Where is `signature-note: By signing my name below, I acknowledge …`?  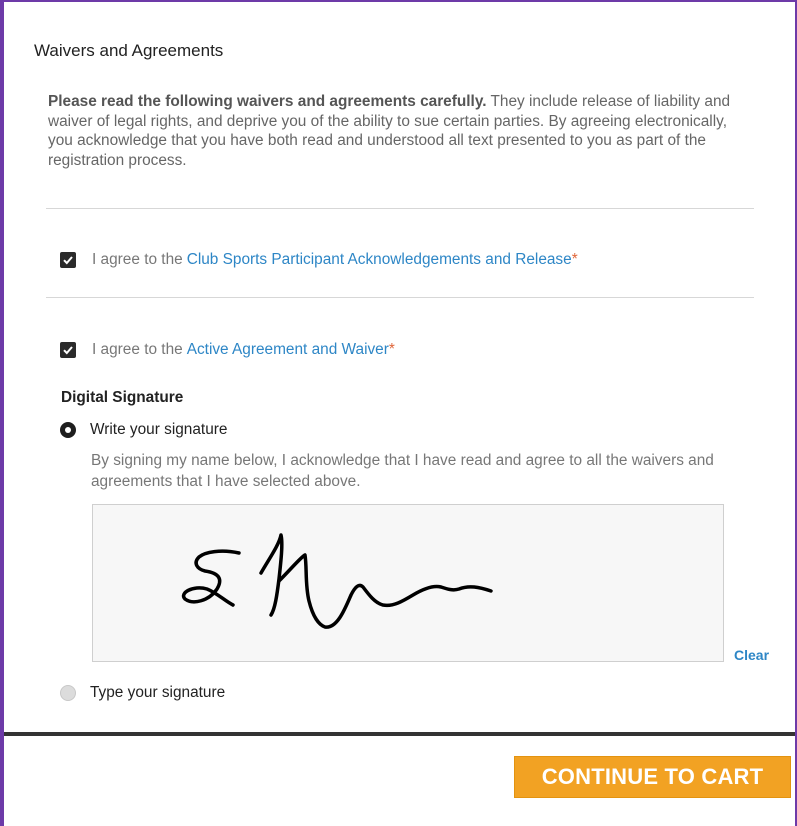 signature-note: By signing my name below, I acknowledge … is located at coordinates (402, 471).